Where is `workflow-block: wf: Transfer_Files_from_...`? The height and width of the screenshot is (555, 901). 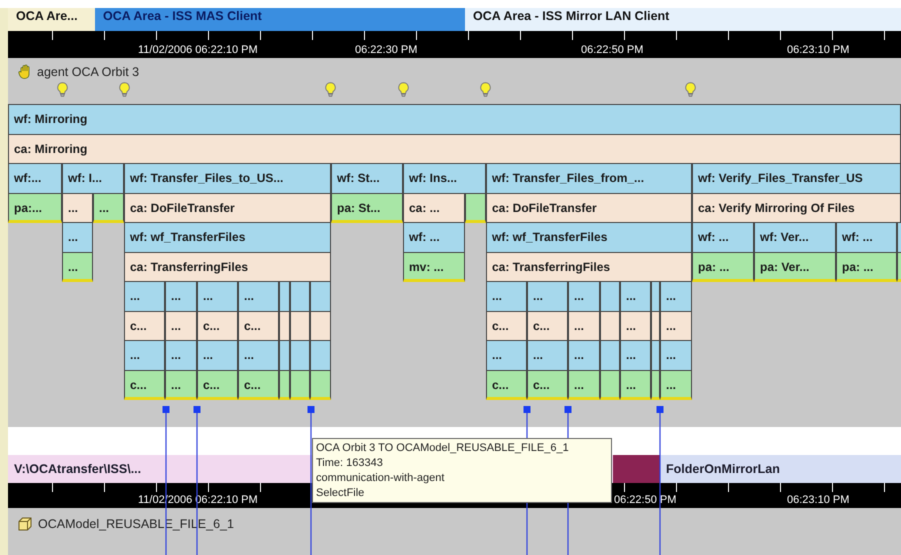
workflow-block: wf: Transfer_Files_from_... is located at coordinates (589, 178).